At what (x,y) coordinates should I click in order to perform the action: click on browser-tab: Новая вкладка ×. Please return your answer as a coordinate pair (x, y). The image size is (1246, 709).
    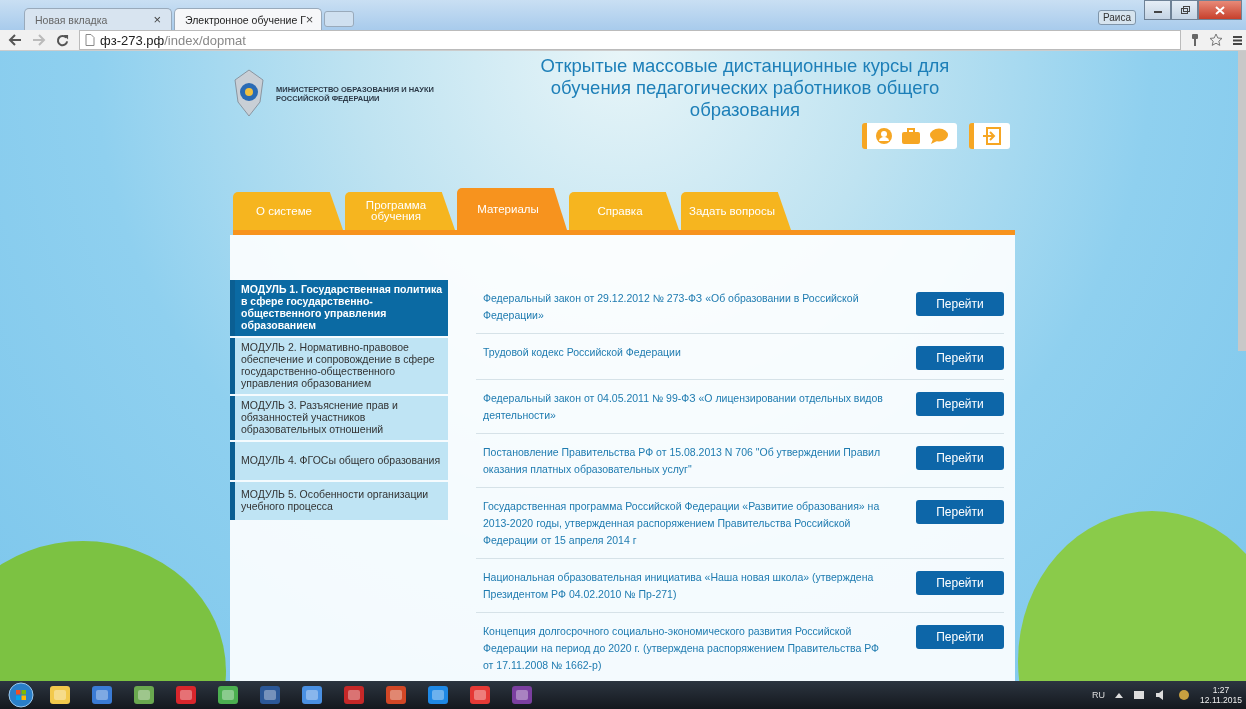
    Looking at the image, I should click on (98, 19).